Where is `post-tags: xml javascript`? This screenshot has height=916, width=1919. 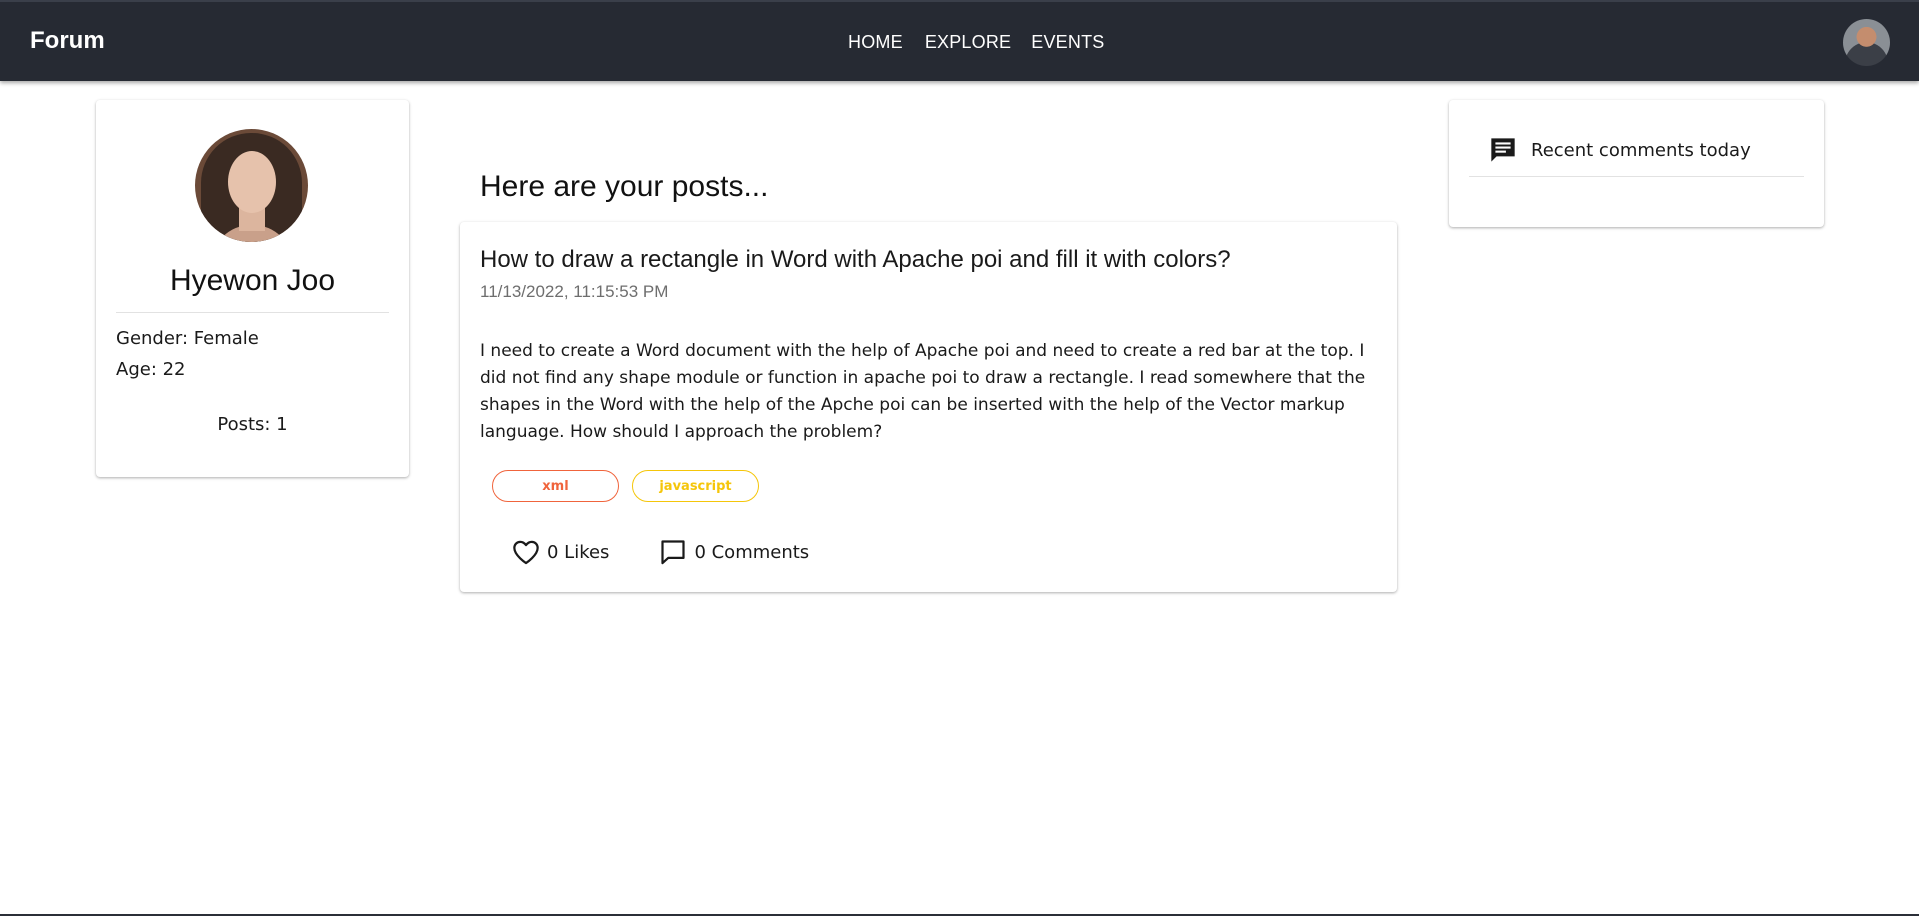 post-tags: xml javascript is located at coordinates (632, 486).